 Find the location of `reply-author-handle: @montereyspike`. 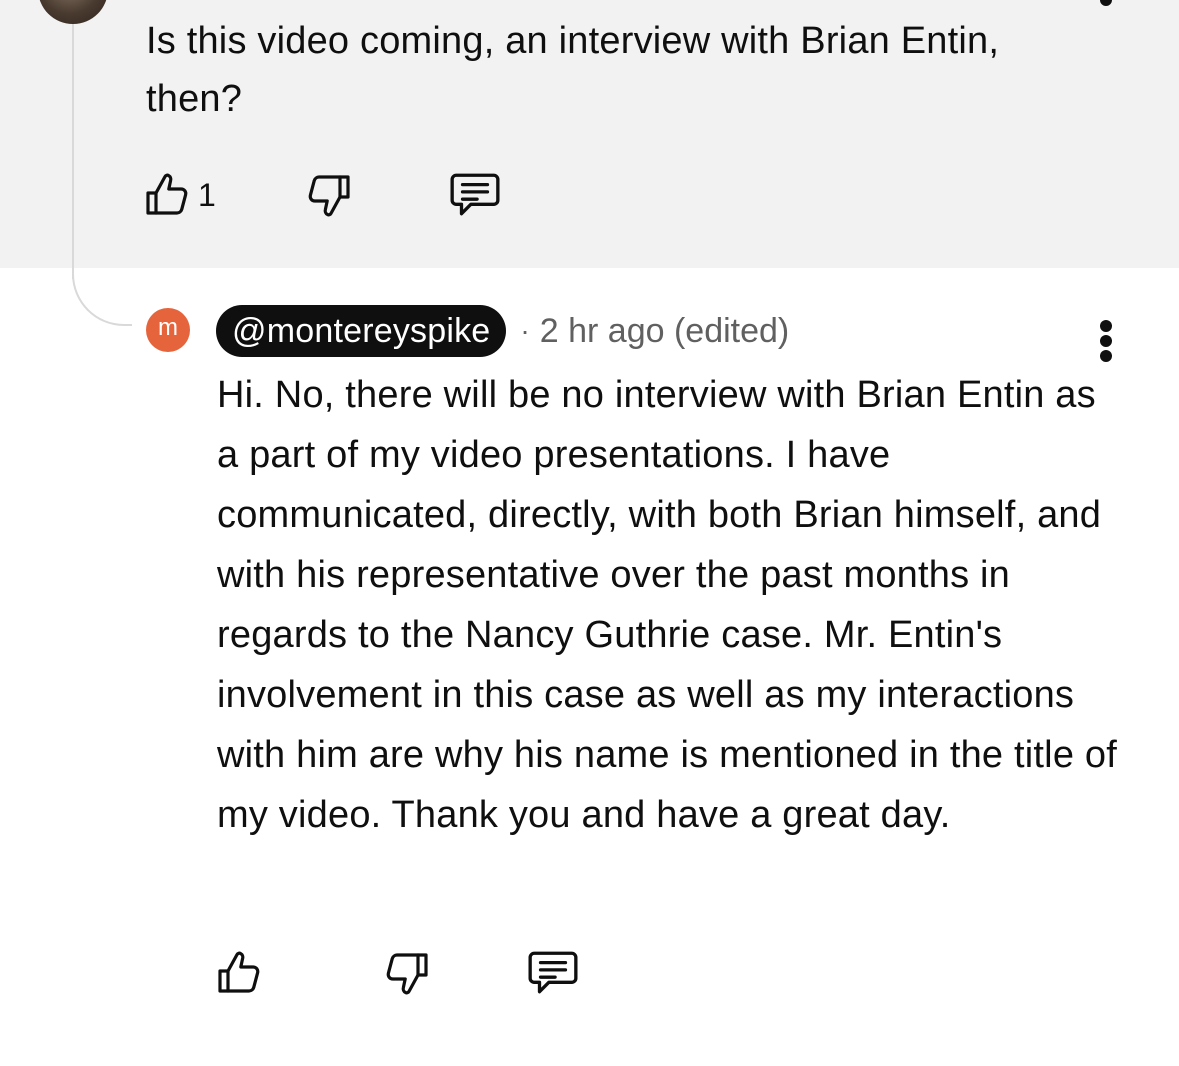

reply-author-handle: @montereyspike is located at coordinates (361, 331).